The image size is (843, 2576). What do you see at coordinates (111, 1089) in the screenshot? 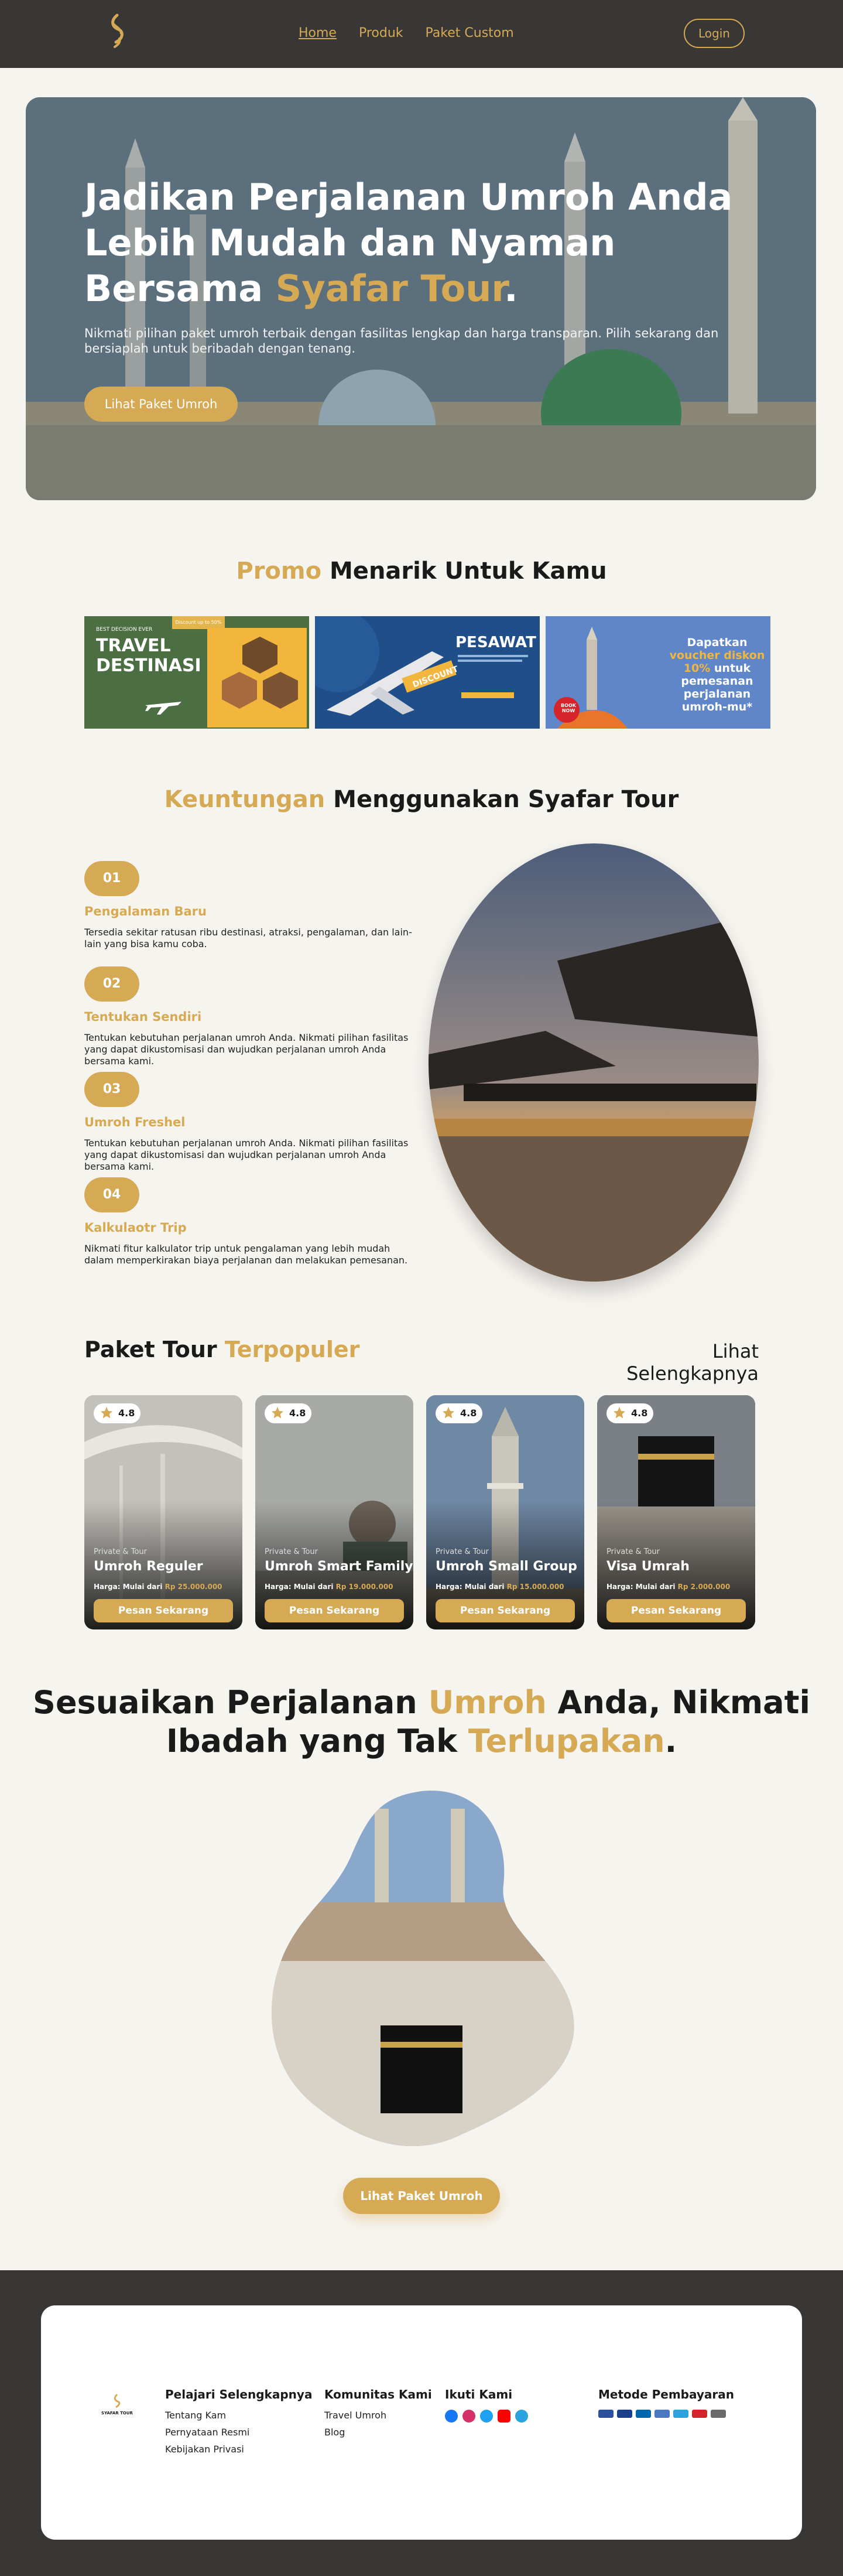
I see `benefit-number: 03` at bounding box center [111, 1089].